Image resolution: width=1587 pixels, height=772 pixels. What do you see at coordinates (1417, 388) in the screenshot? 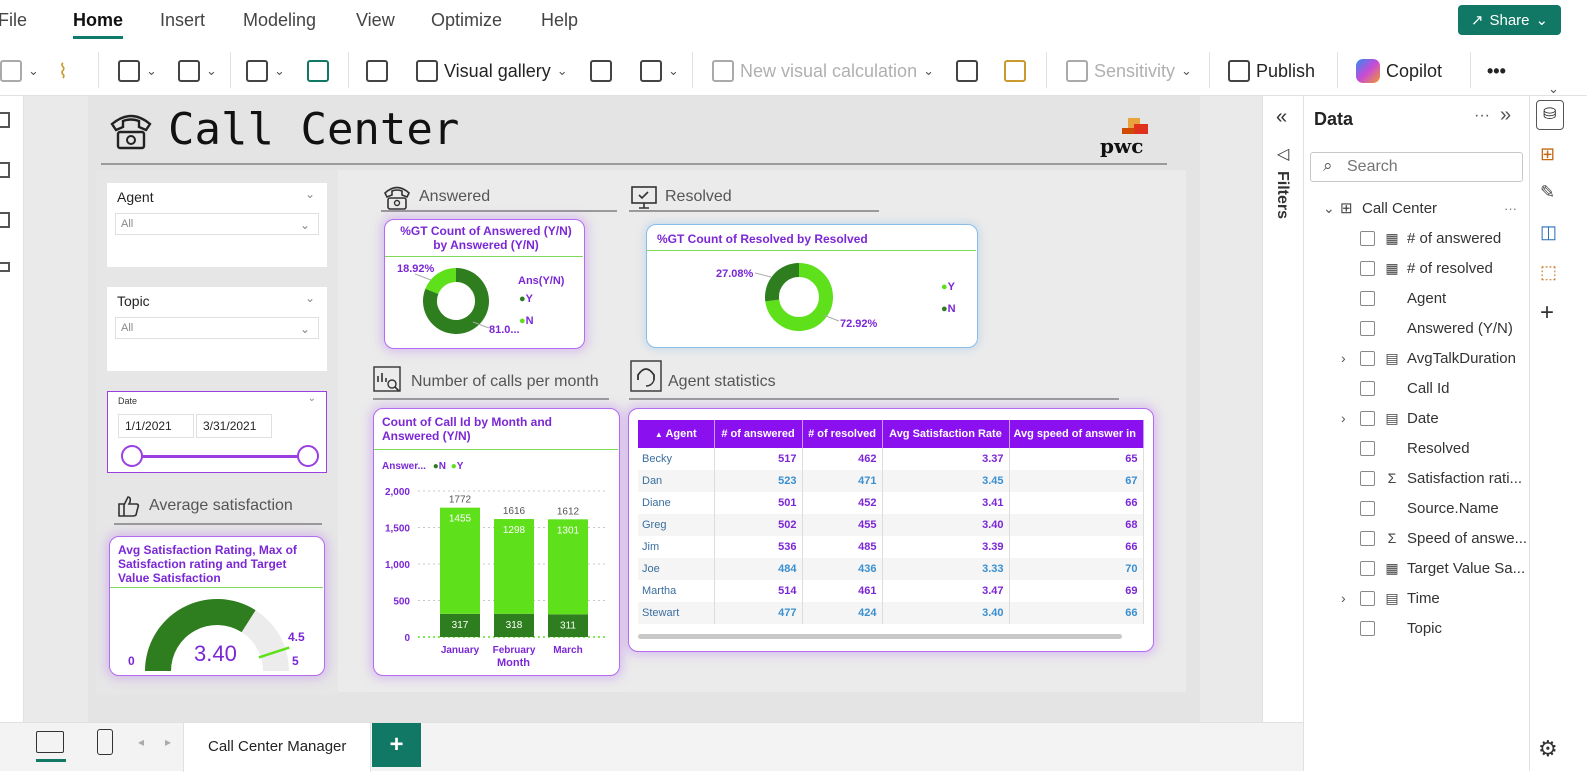
I see `field-item: Call Id` at bounding box center [1417, 388].